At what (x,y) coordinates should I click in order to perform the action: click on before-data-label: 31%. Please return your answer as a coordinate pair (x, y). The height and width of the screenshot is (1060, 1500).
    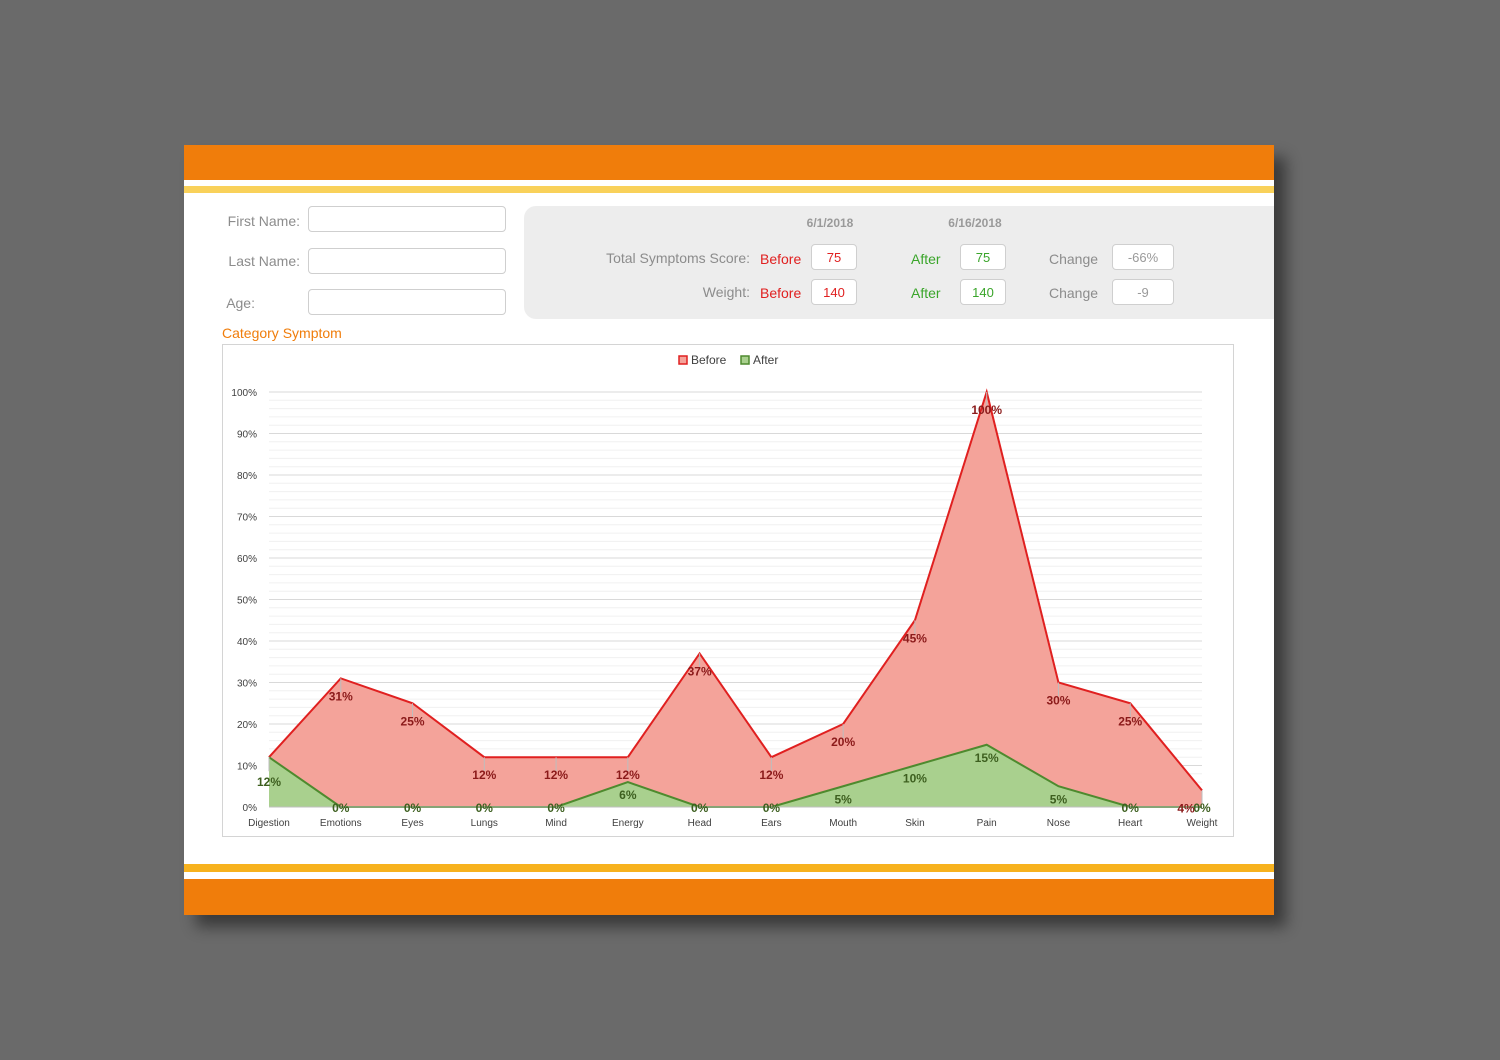
    Looking at the image, I should click on (341, 696).